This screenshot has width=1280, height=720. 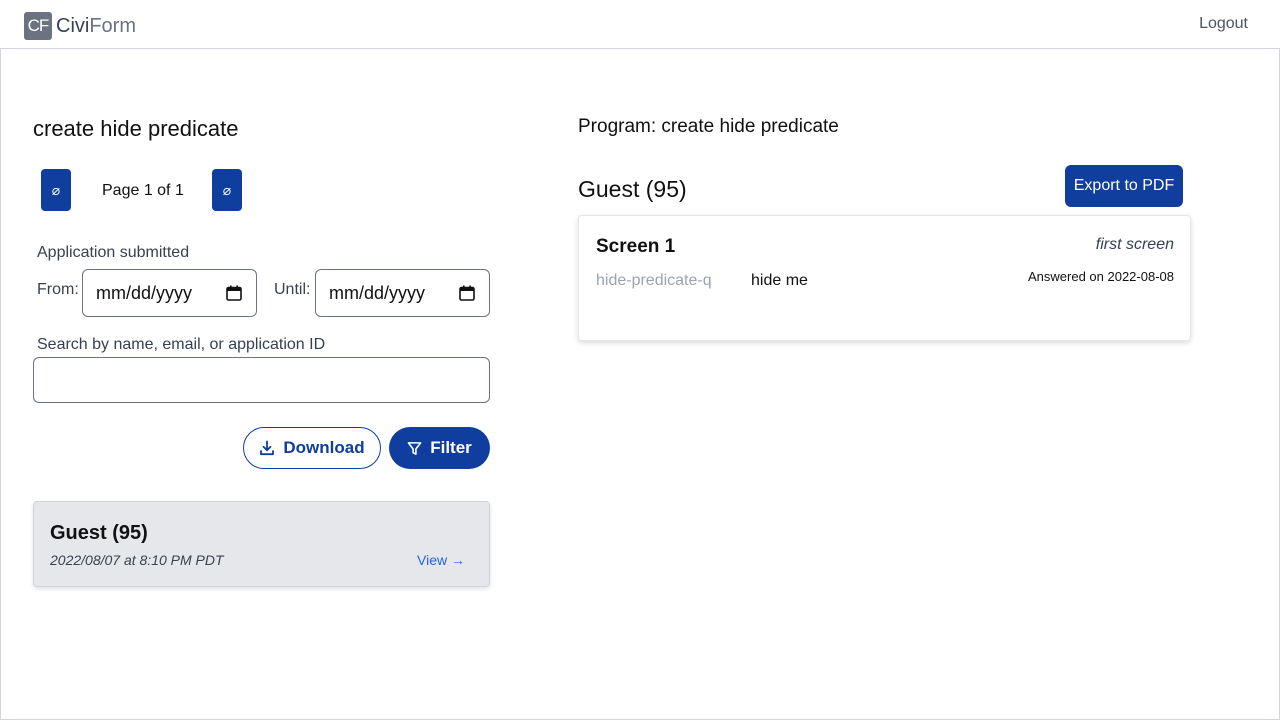 I want to click on screen-name: Screen 1, so click(x=636, y=246).